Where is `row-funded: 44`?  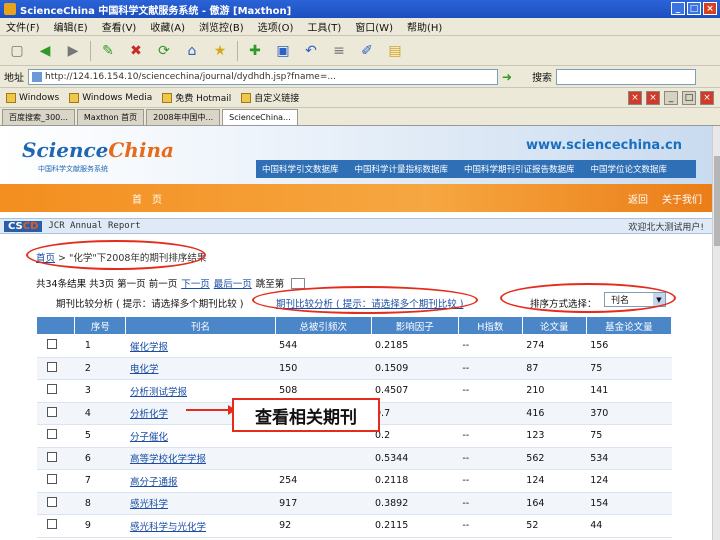
row-funded: 44 is located at coordinates (629, 526).